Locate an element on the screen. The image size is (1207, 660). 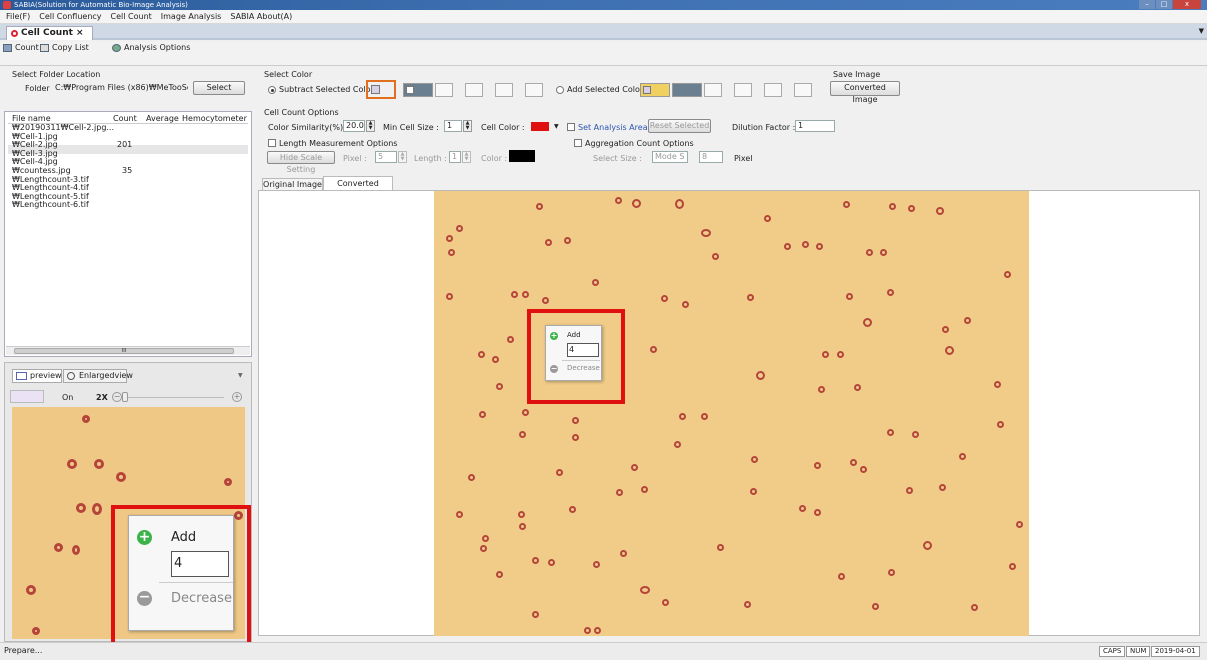
copy-list-button: Copy List is located at coordinates (64, 48).